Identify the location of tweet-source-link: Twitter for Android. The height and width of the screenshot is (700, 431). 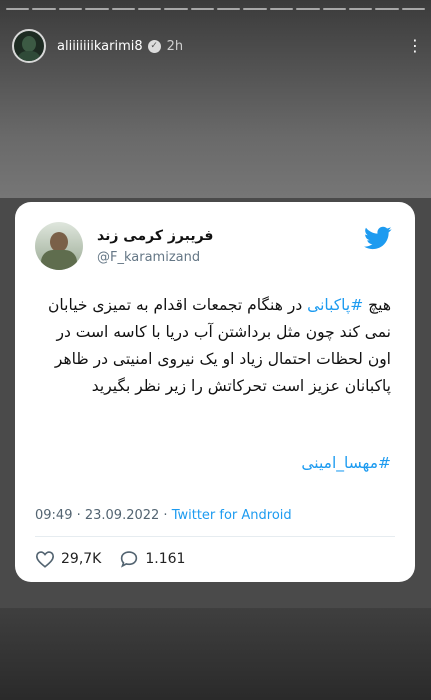
(232, 515).